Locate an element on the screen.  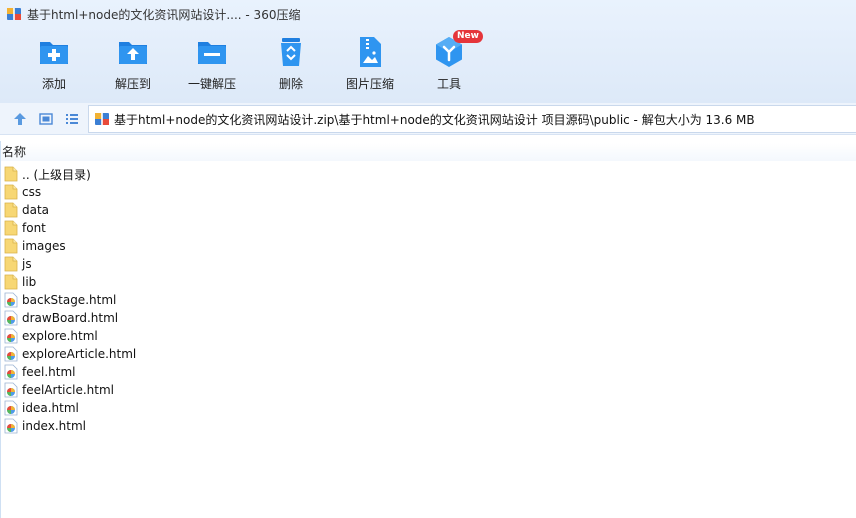
file-row: feel.html is located at coordinates (70, 372).